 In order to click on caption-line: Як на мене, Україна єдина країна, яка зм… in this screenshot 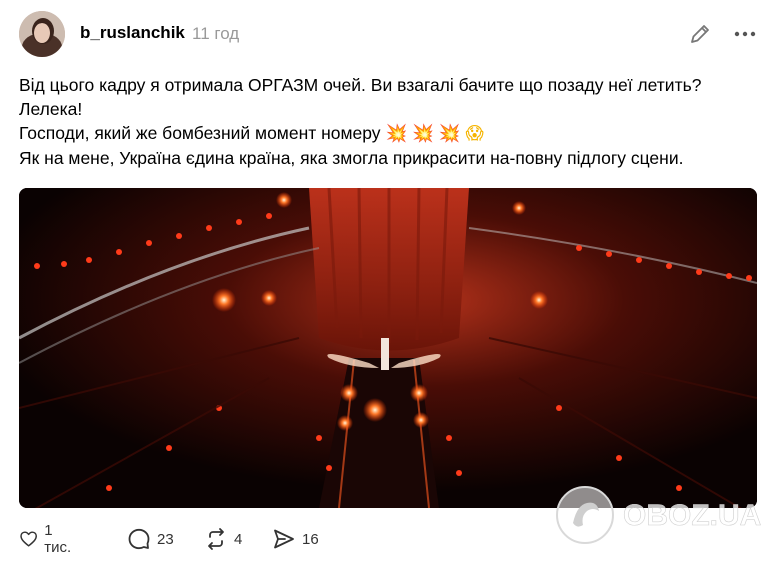, I will do `click(351, 158)`.